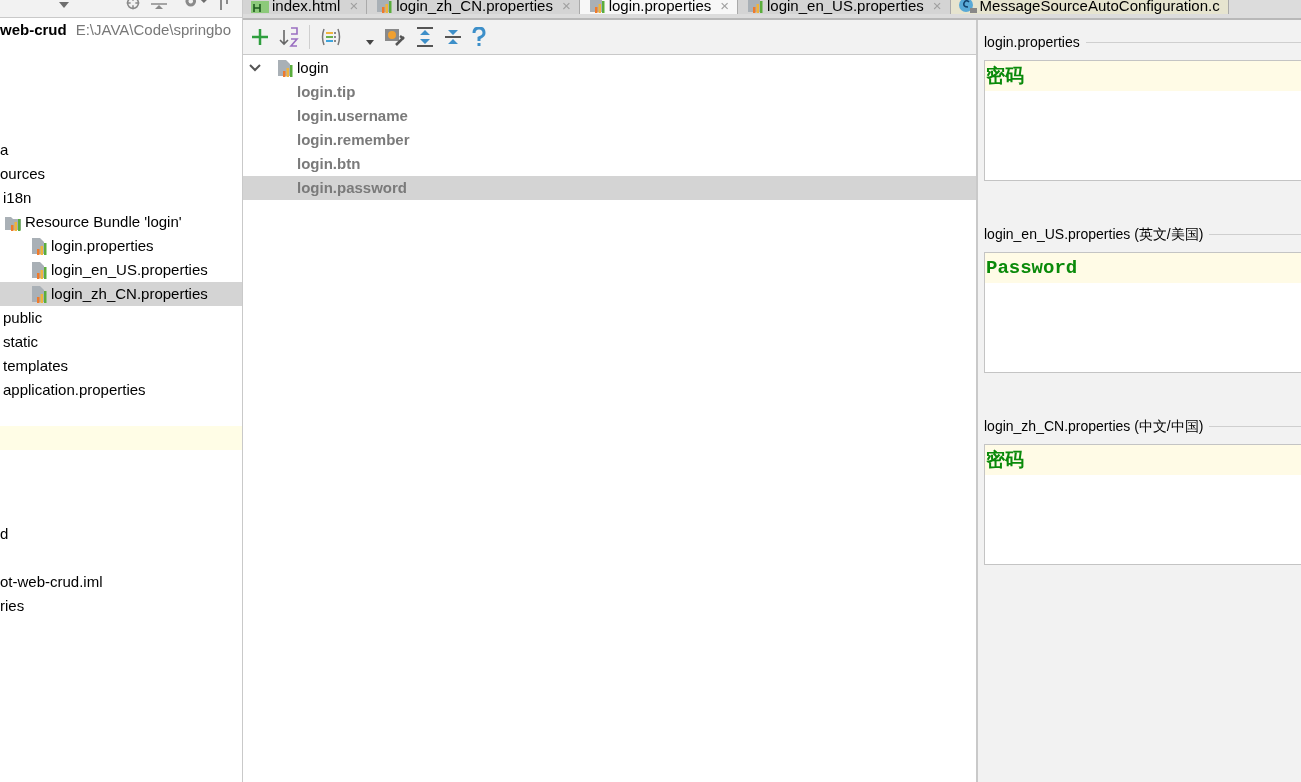 The image size is (1301, 782). I want to click on tree-item-label: login_en_US.properties, so click(129, 270).